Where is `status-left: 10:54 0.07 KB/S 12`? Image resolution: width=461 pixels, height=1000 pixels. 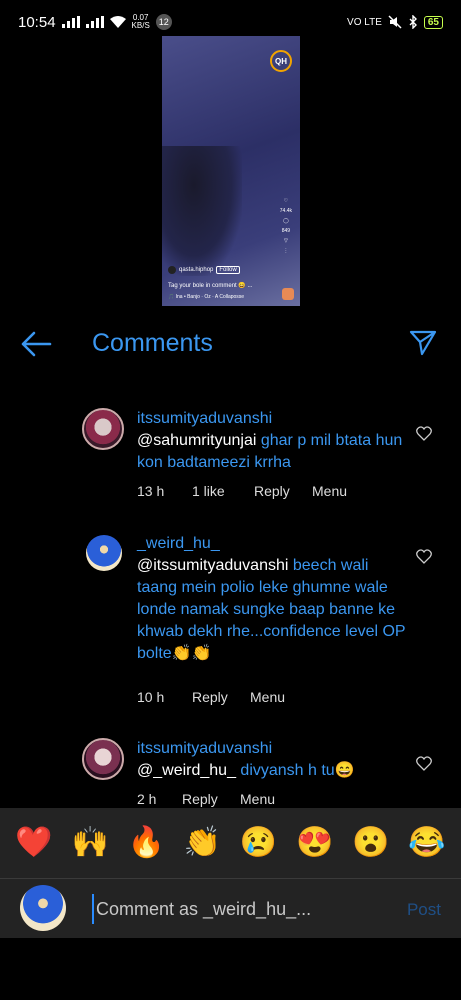
status-left: 10:54 0.07 KB/S 12 is located at coordinates (95, 22).